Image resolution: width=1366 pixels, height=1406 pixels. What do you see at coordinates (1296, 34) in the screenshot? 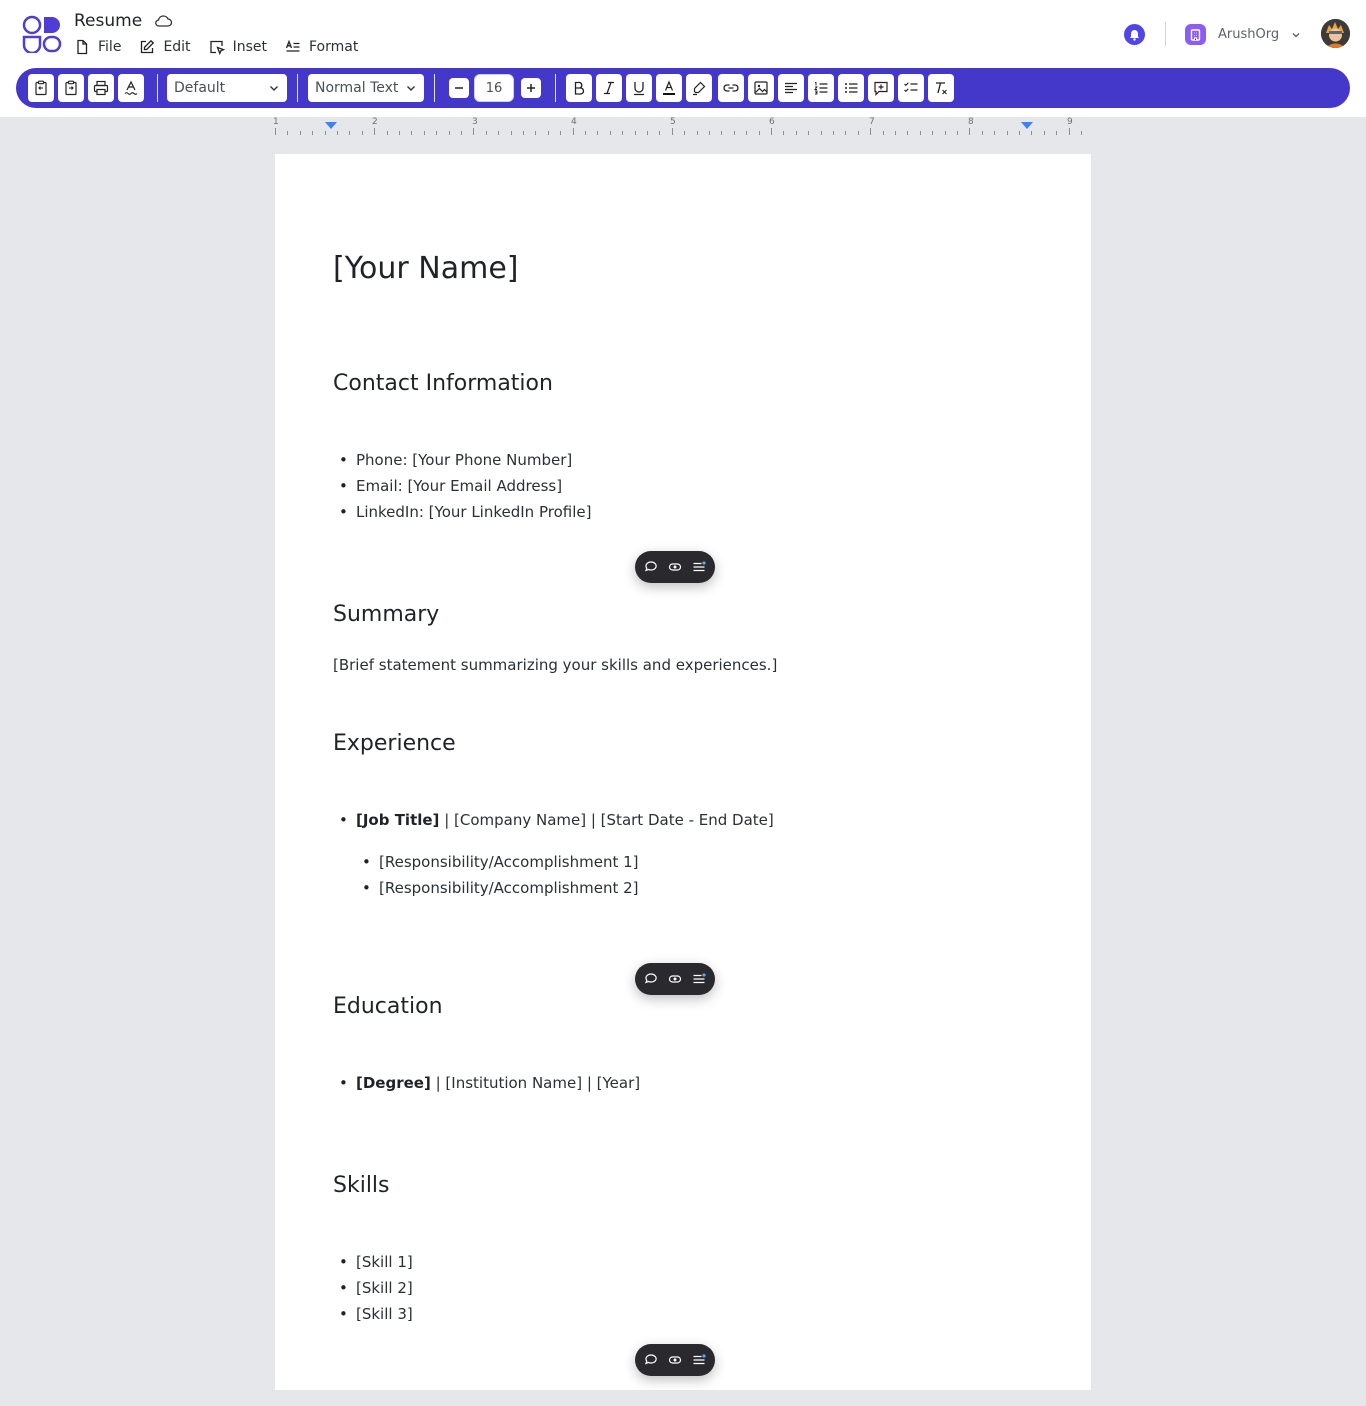
I see `chevron-down-icon` at bounding box center [1296, 34].